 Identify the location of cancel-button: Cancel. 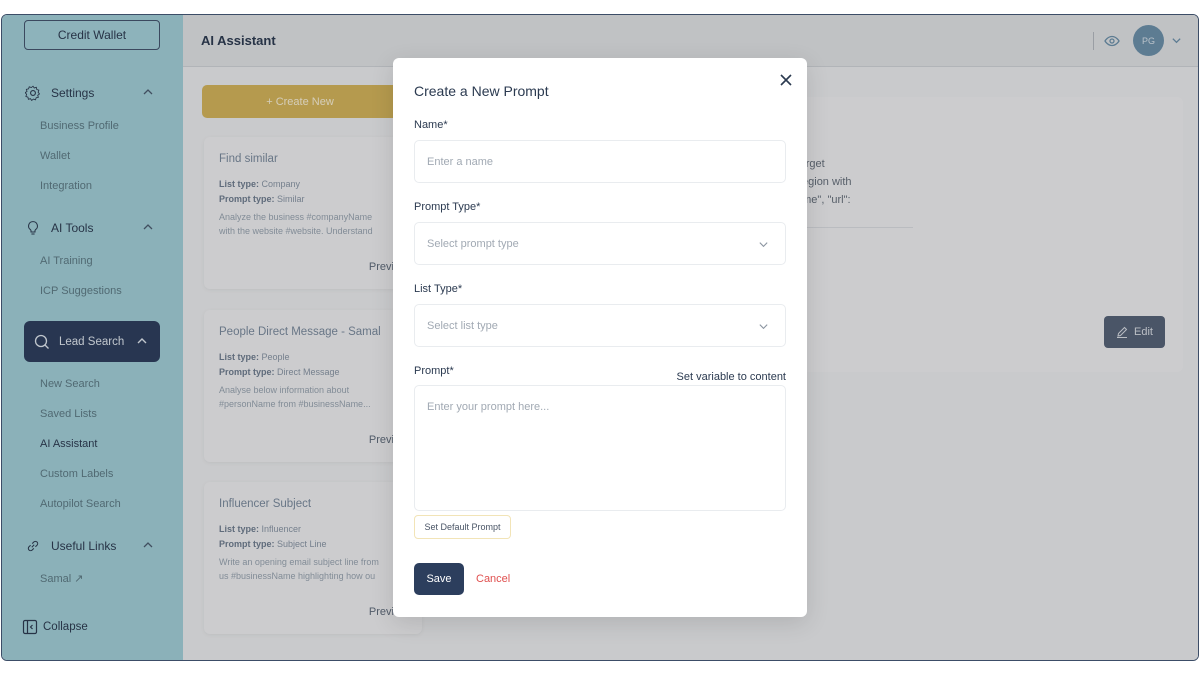
(493, 579).